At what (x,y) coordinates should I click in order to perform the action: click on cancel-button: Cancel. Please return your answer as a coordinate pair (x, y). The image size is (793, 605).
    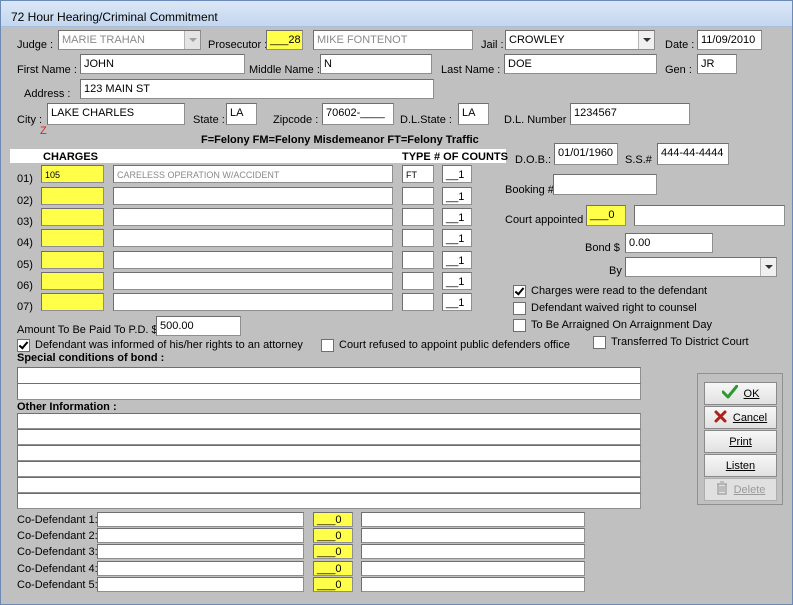
    Looking at the image, I should click on (740, 417).